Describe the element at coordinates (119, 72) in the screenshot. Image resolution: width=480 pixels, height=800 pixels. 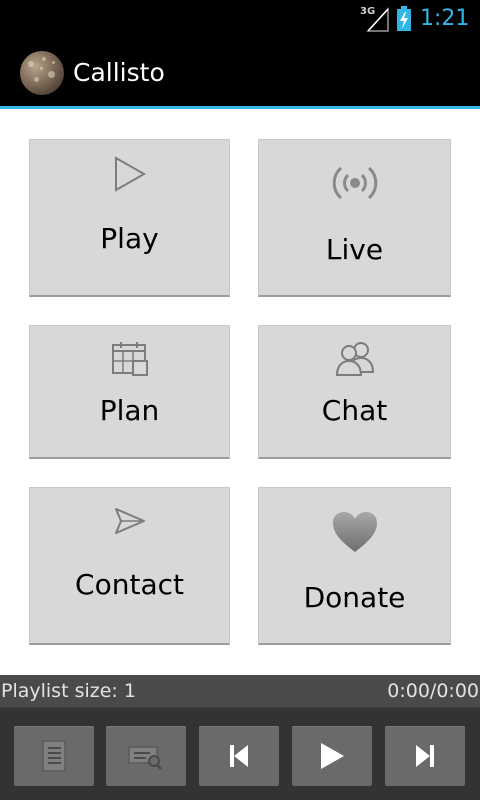
I see `app-title: Callisto` at that location.